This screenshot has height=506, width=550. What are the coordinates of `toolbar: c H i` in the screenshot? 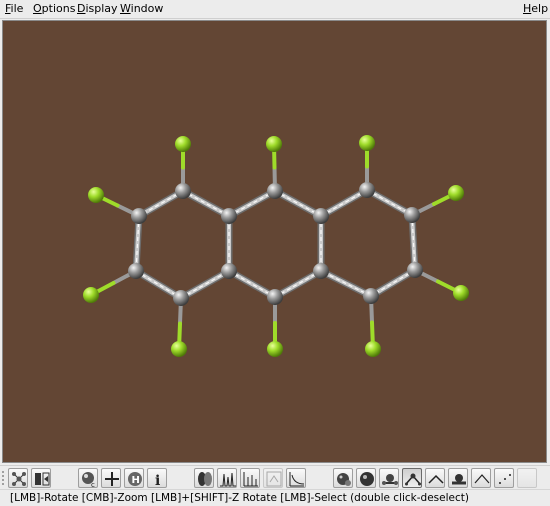 It's located at (275, 477).